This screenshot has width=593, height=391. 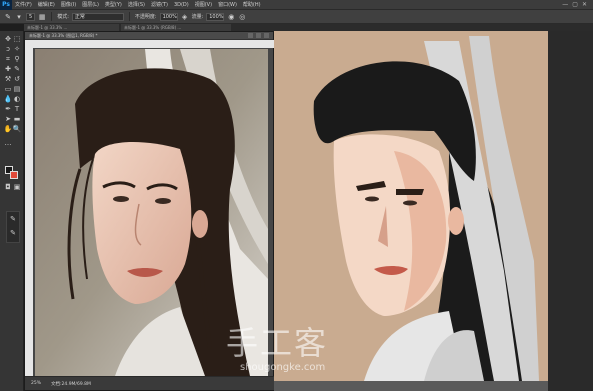 What do you see at coordinates (296, 17) in the screenshot?
I see `options-bar: ✎ ▾ 5 ▦ 模式: 正常 不透明度: 100% ◈ 流量: 100% ◉ ◎` at bounding box center [296, 17].